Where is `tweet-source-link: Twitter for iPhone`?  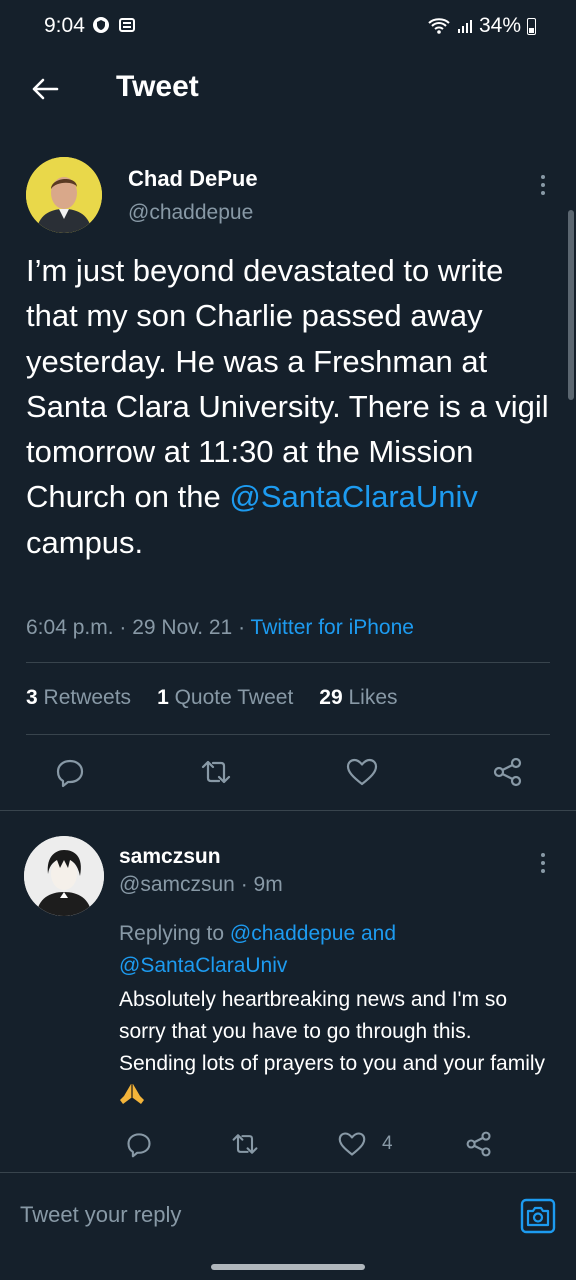
tweet-source-link: Twitter for iPhone is located at coordinates (332, 627).